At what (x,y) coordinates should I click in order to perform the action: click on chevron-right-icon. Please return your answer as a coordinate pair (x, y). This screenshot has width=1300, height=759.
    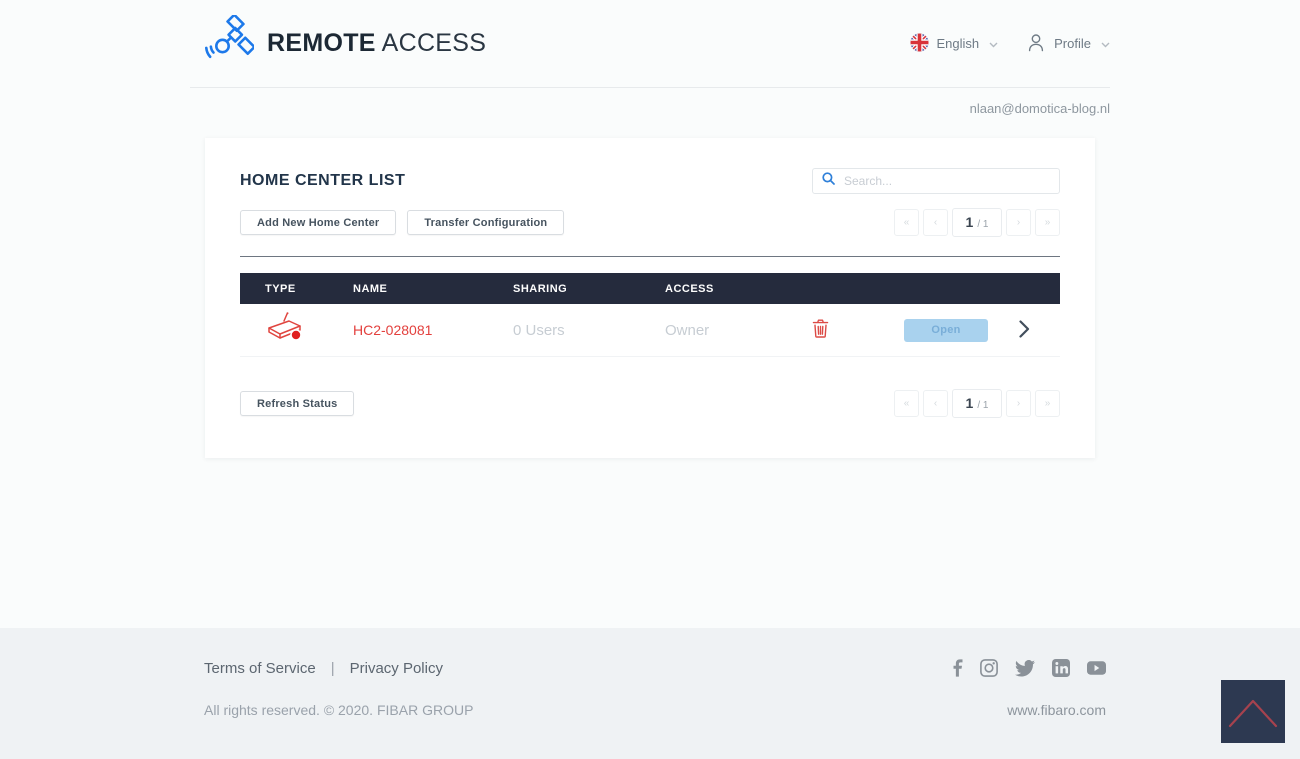
    Looking at the image, I should click on (1024, 330).